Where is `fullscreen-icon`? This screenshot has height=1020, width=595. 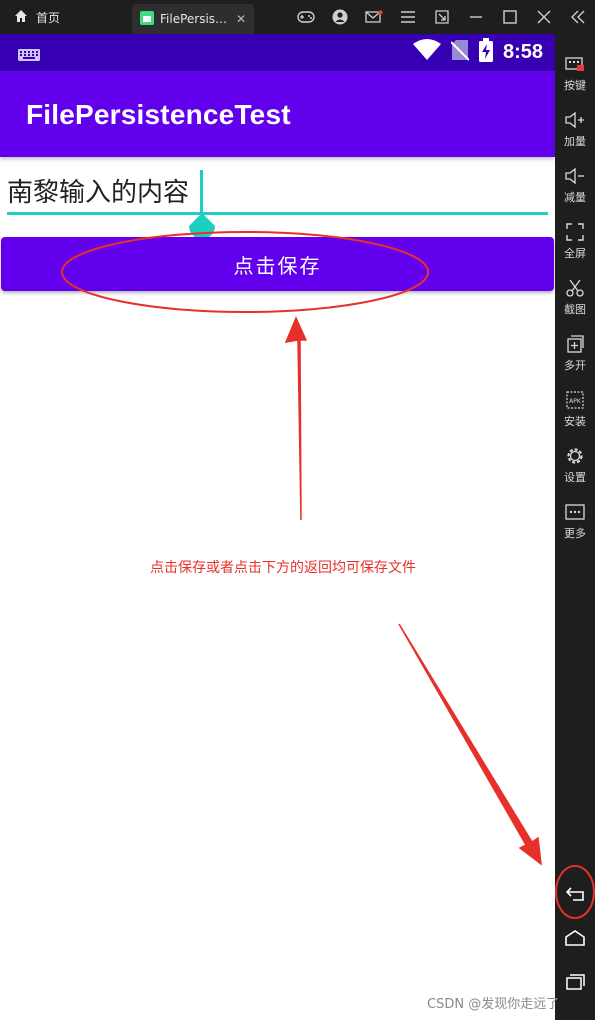 fullscreen-icon is located at coordinates (575, 232).